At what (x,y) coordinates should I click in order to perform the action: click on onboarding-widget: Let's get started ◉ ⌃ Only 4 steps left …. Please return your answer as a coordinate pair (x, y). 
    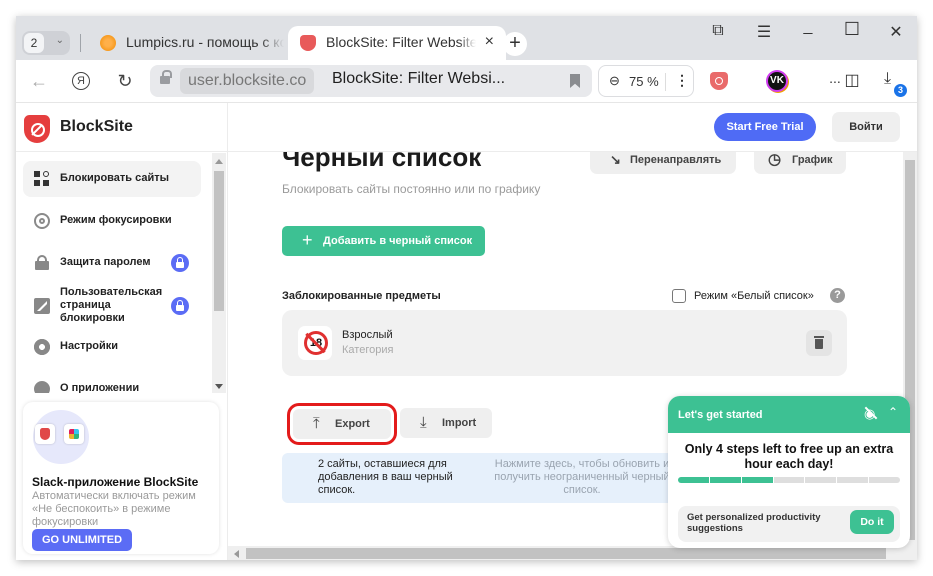
    Looking at the image, I should click on (789, 472).